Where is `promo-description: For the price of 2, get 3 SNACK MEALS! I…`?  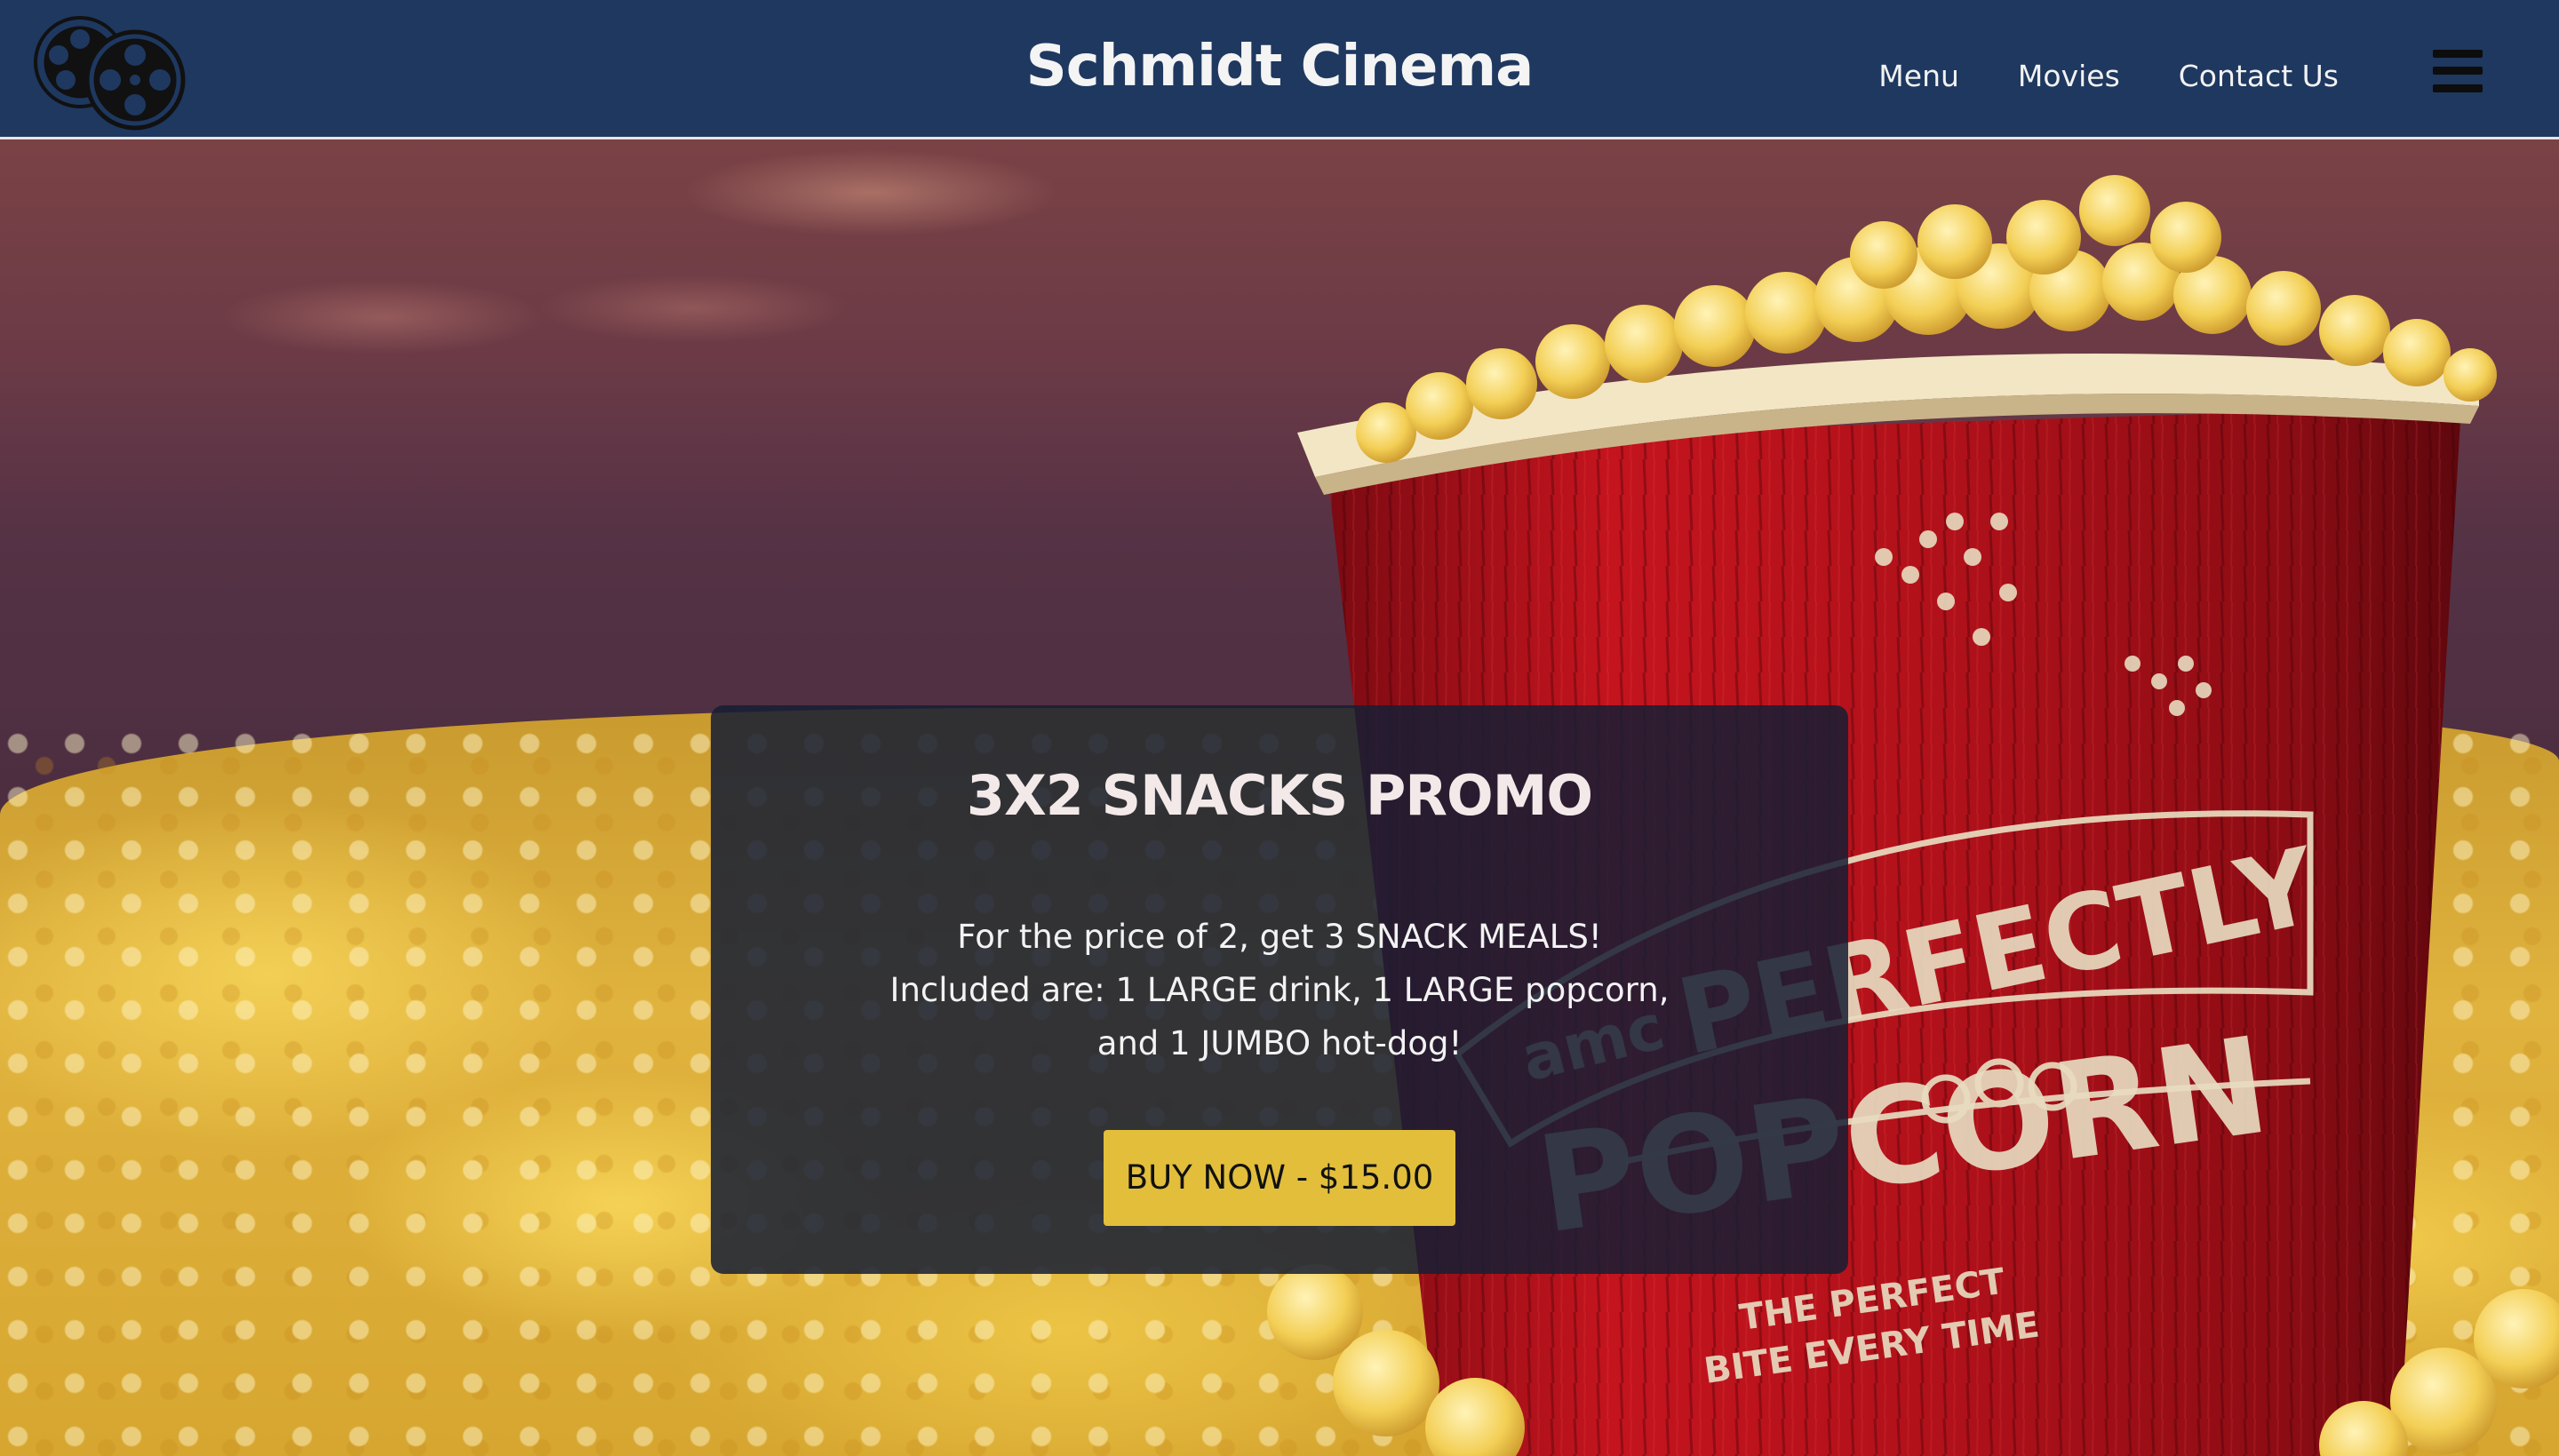
promo-description: For the price of 2, get 3 SNACK MEALS! I… is located at coordinates (1279, 991).